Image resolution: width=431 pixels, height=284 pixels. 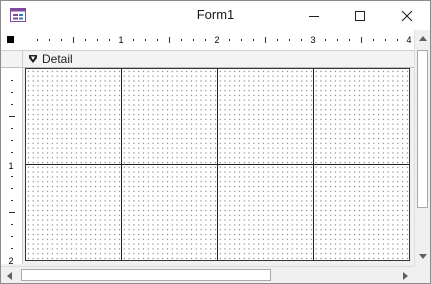 I want to click on scroll-up-icon, so click(x=423, y=38).